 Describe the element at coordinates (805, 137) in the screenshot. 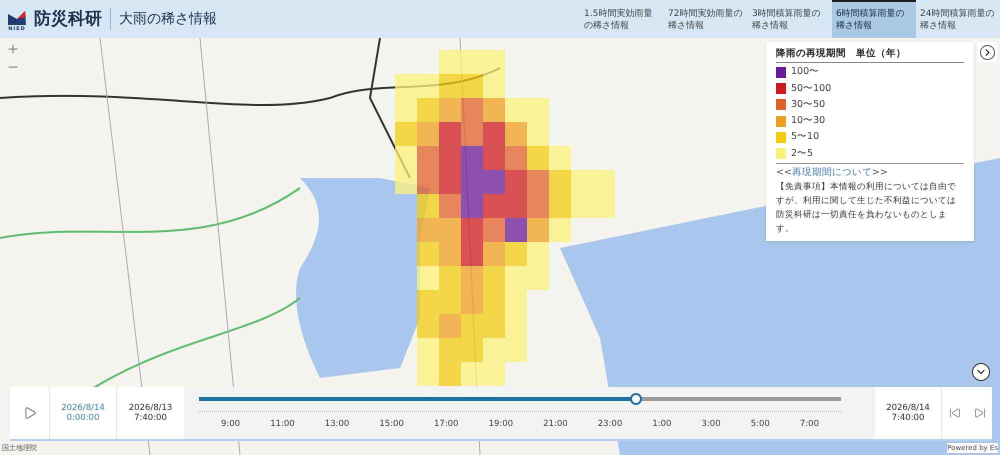

I see `legend-label: 5〜10` at that location.